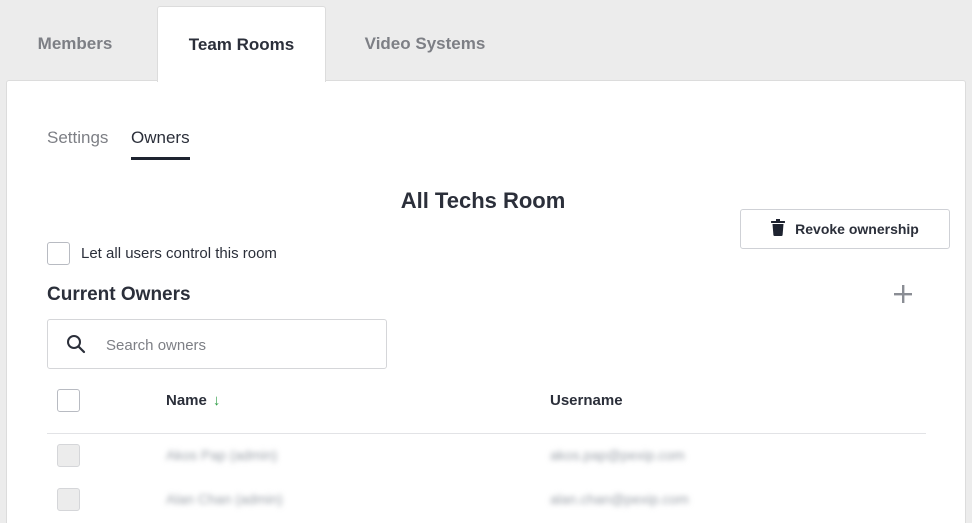 This screenshot has height=523, width=972. What do you see at coordinates (160, 137) in the screenshot?
I see `subtab-owners-label: Owners` at bounding box center [160, 137].